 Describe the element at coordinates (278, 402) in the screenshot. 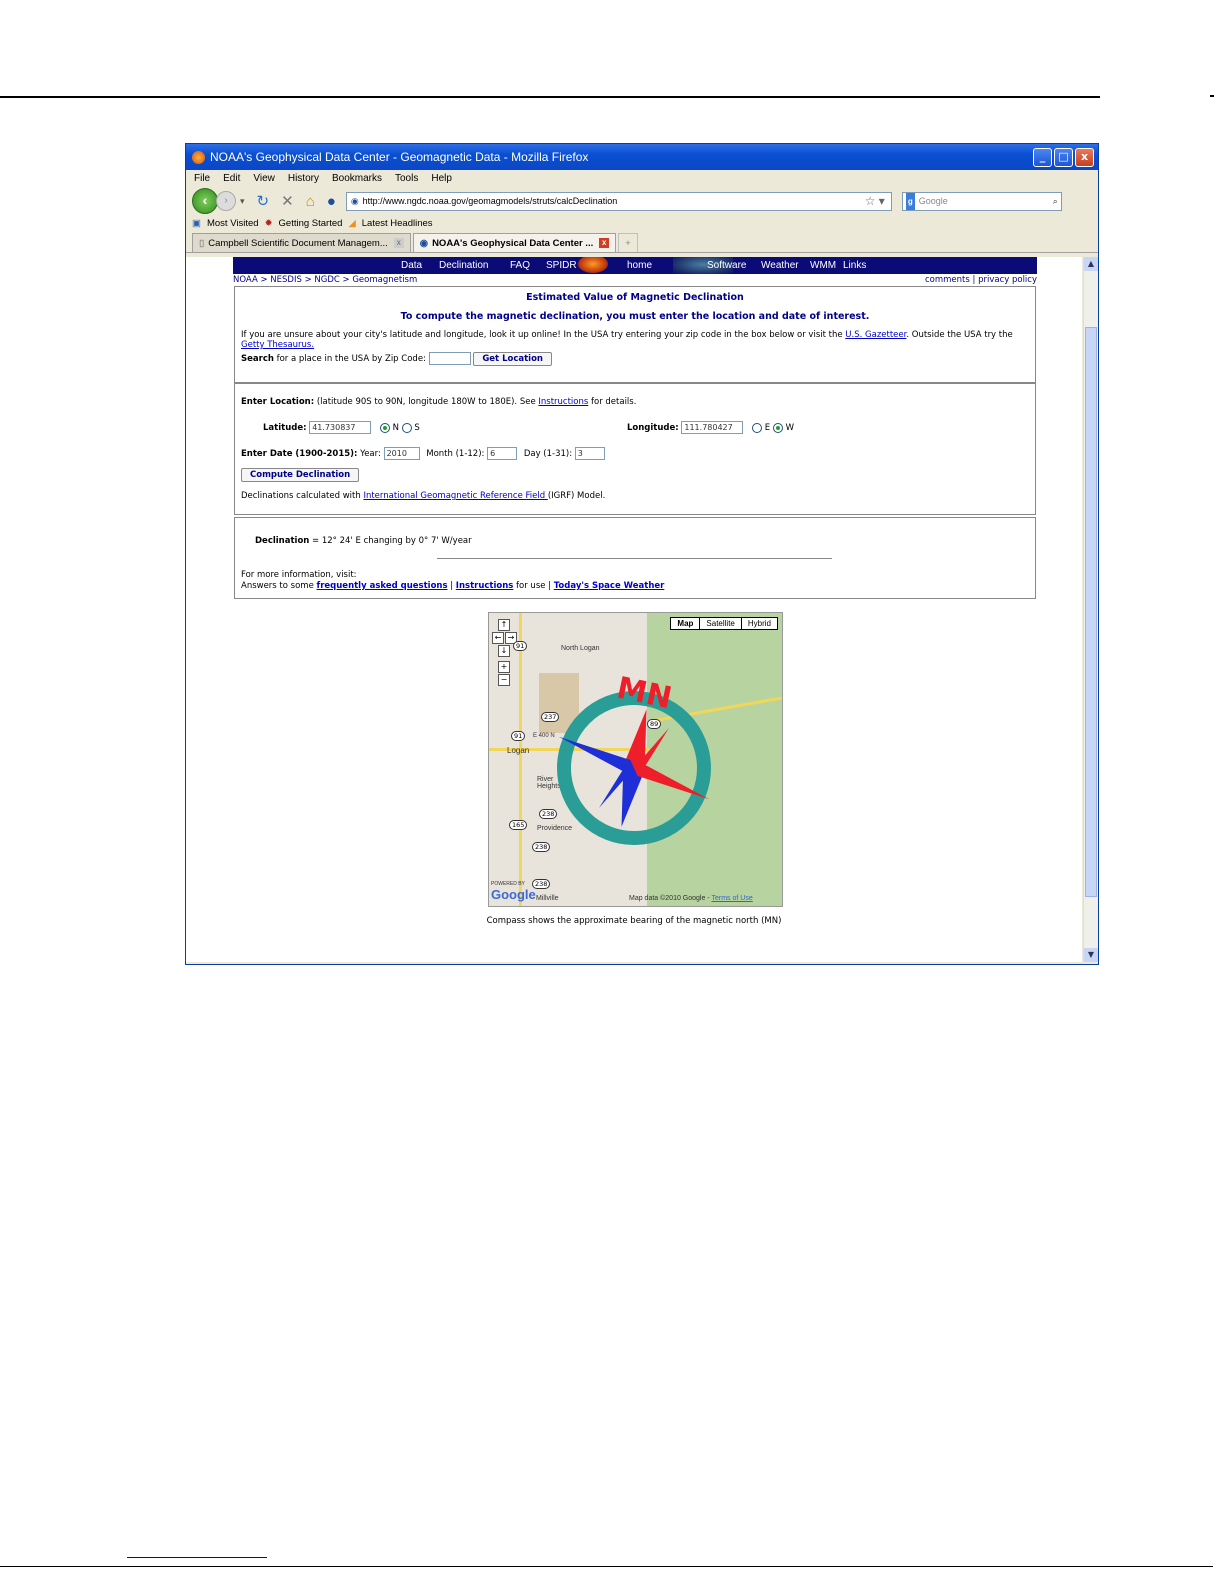

I see `location-label: Enter Location:` at that location.